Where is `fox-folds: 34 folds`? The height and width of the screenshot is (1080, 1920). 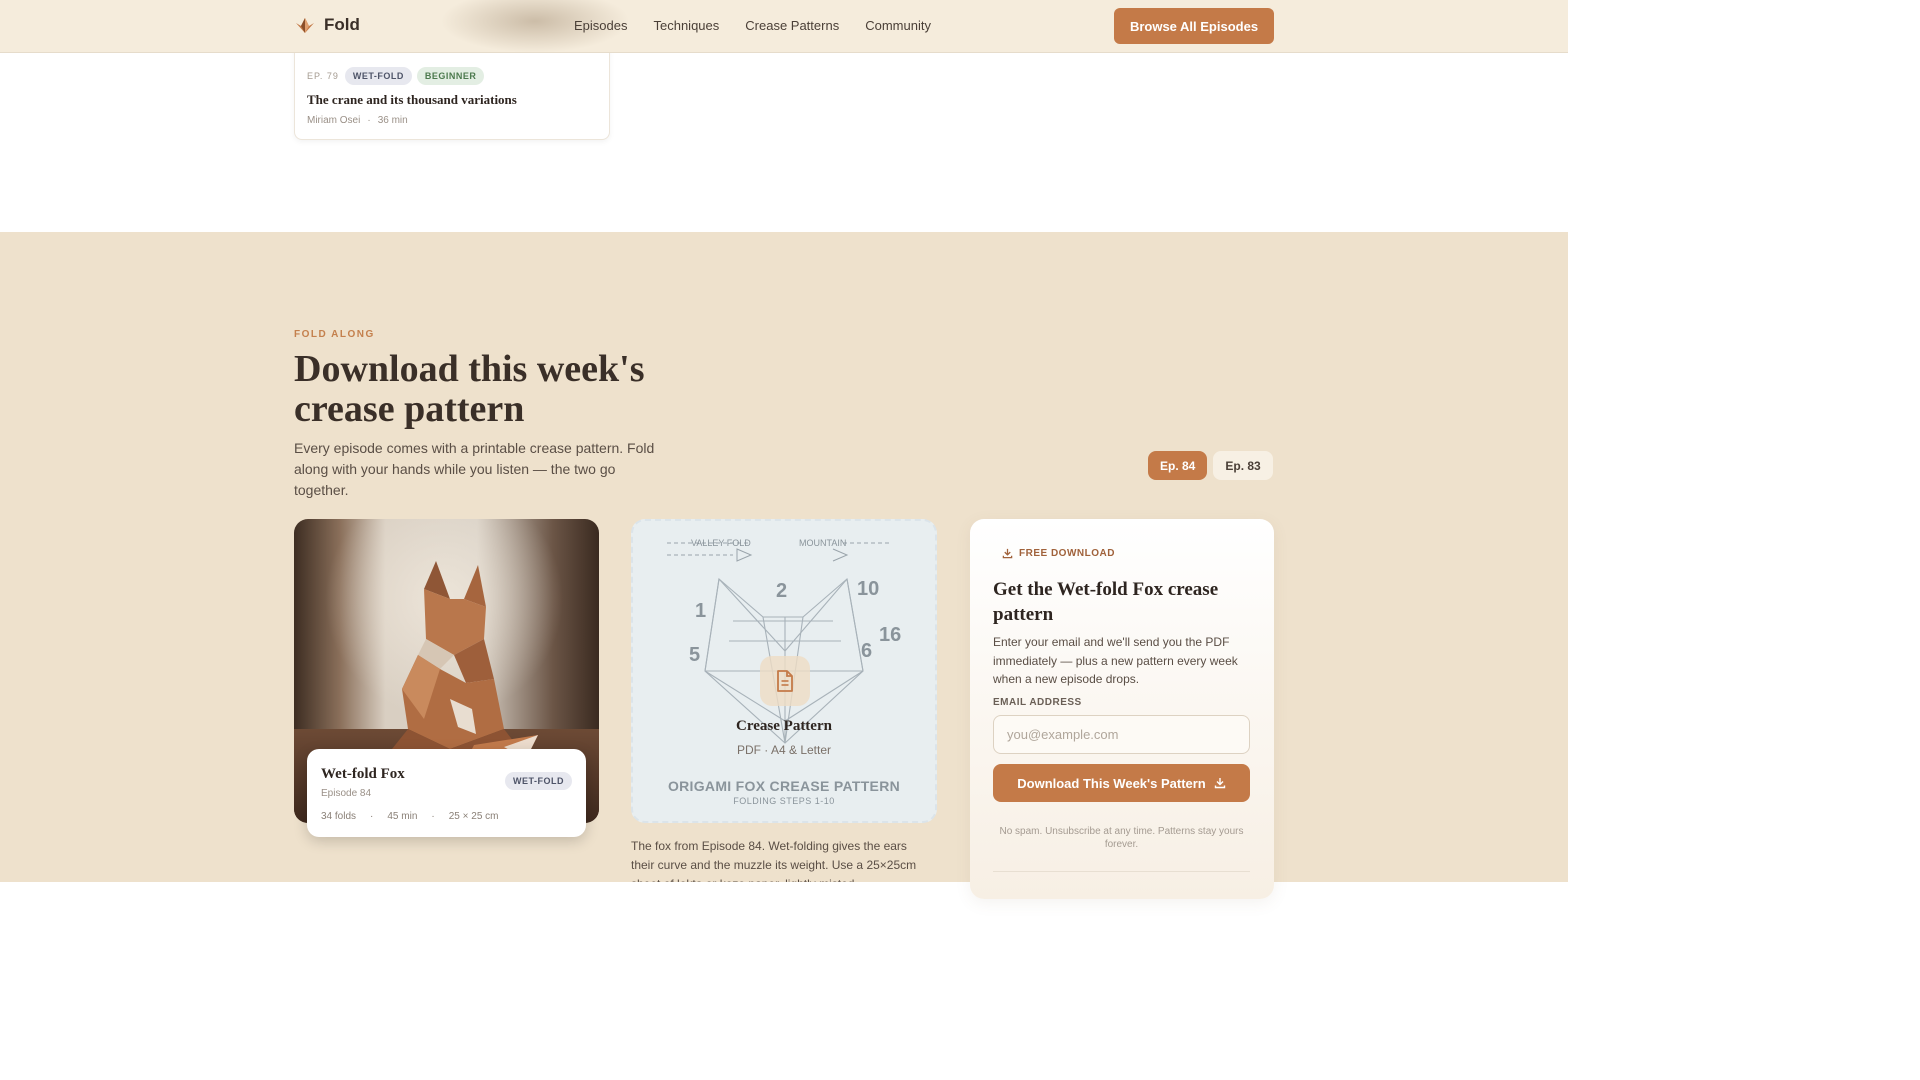 fox-folds: 34 folds is located at coordinates (339, 816).